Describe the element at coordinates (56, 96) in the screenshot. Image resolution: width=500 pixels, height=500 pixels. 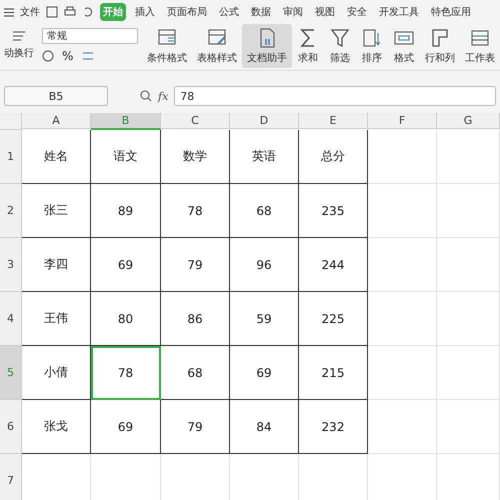
I see `name-box: B5` at that location.